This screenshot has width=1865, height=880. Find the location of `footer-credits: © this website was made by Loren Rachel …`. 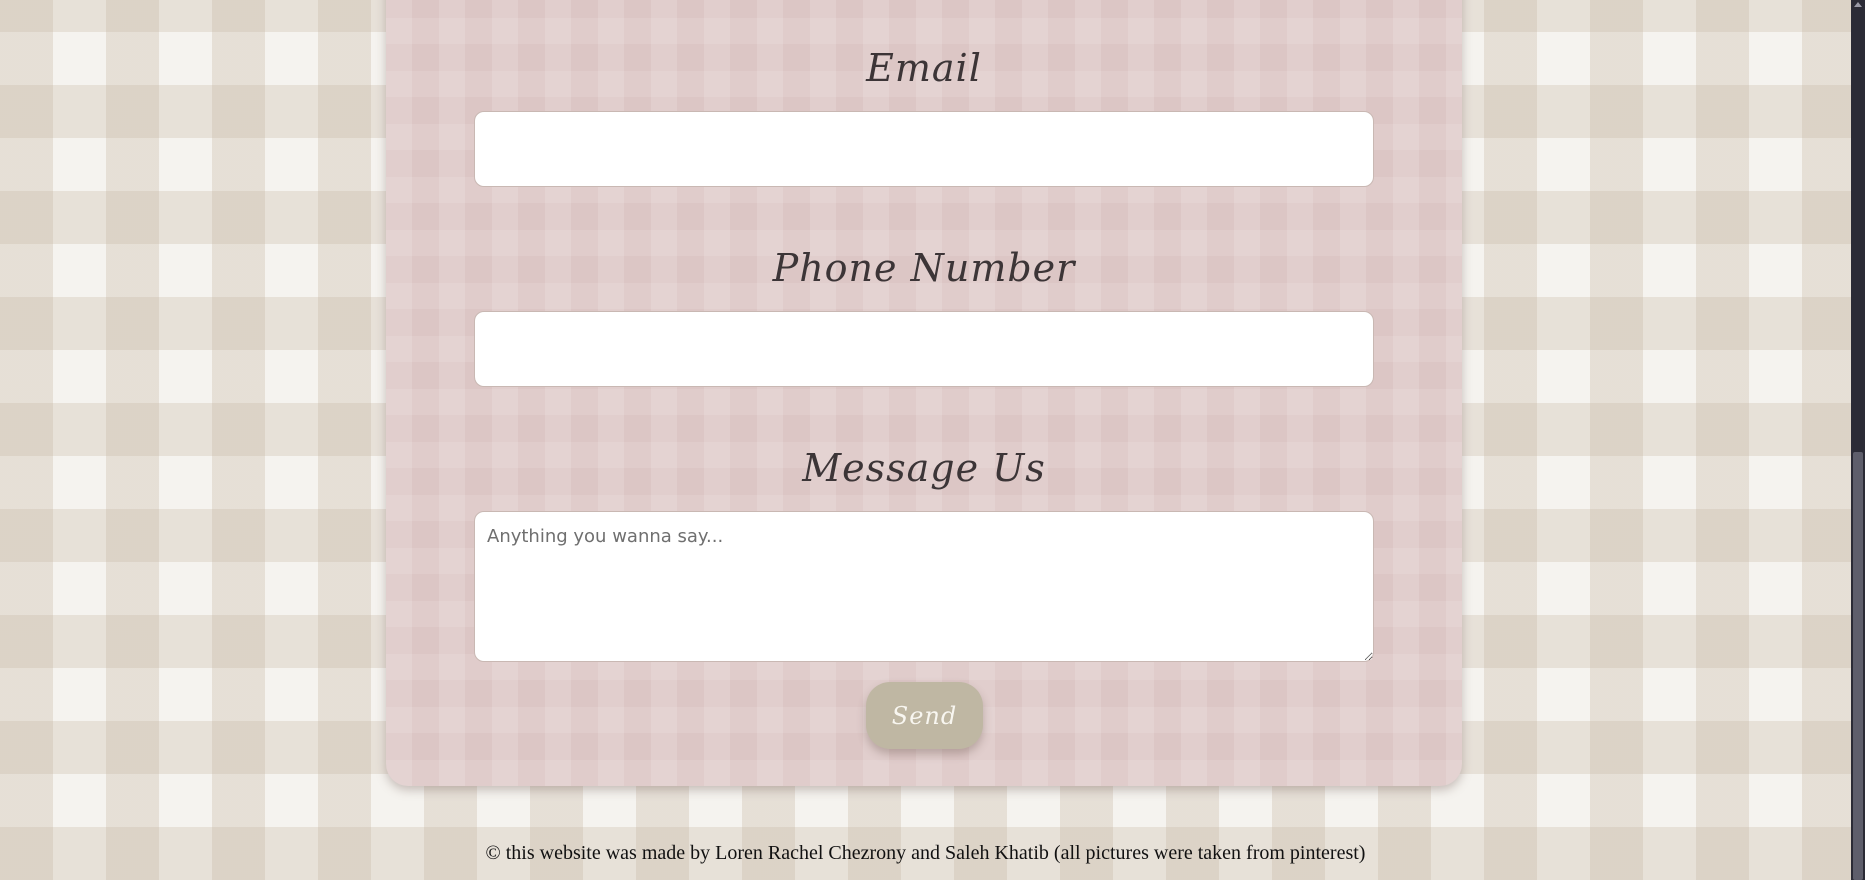

footer-credits: © this website was made by Loren Rachel … is located at coordinates (925, 853).